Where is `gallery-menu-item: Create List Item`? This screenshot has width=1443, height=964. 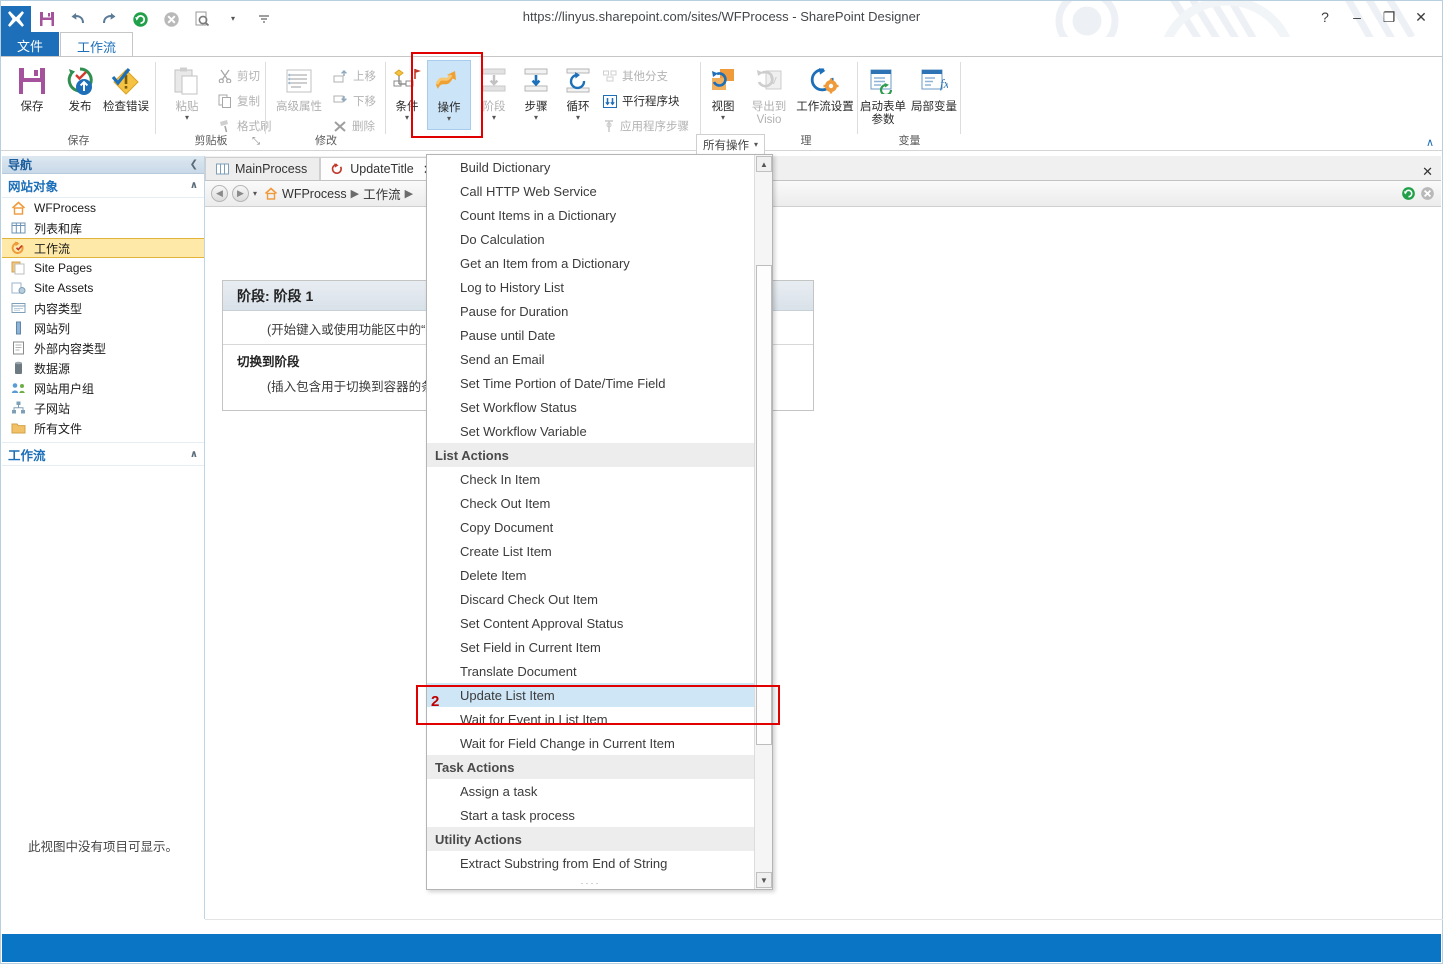
gallery-menu-item: Create List Item is located at coordinates (590, 551).